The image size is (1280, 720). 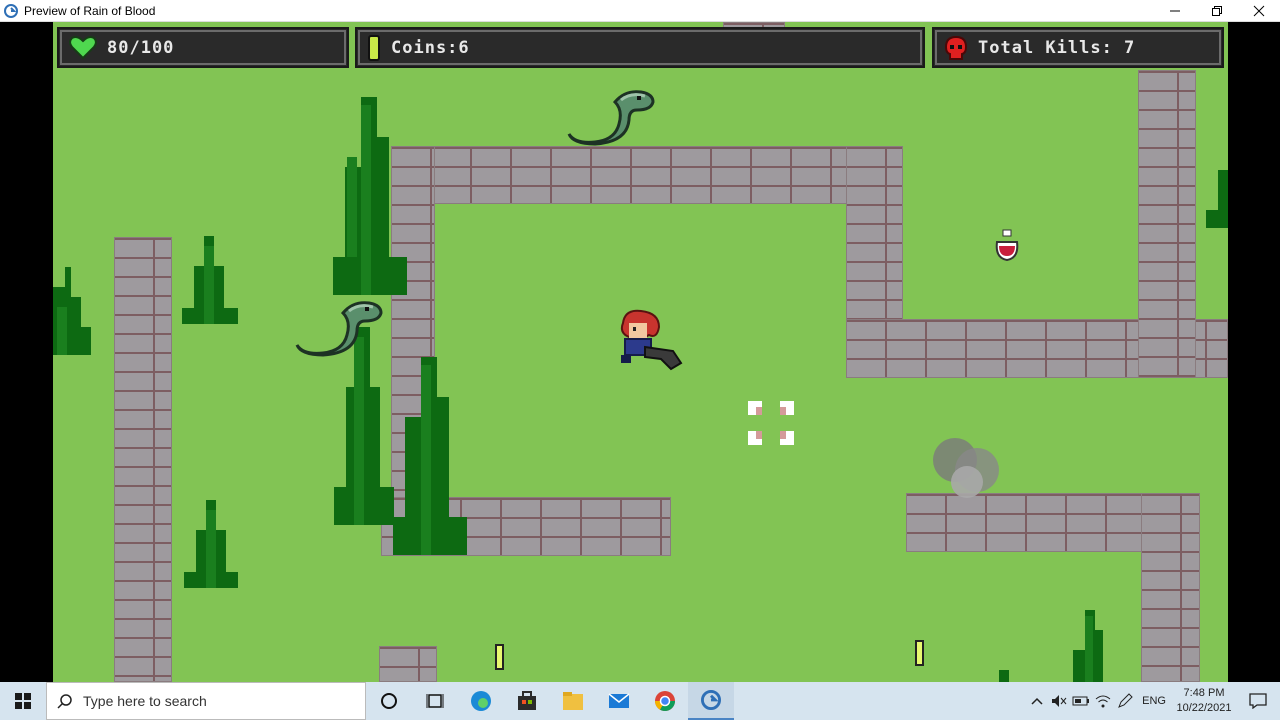 I want to click on health-panel: 80/100, so click(x=203, y=47).